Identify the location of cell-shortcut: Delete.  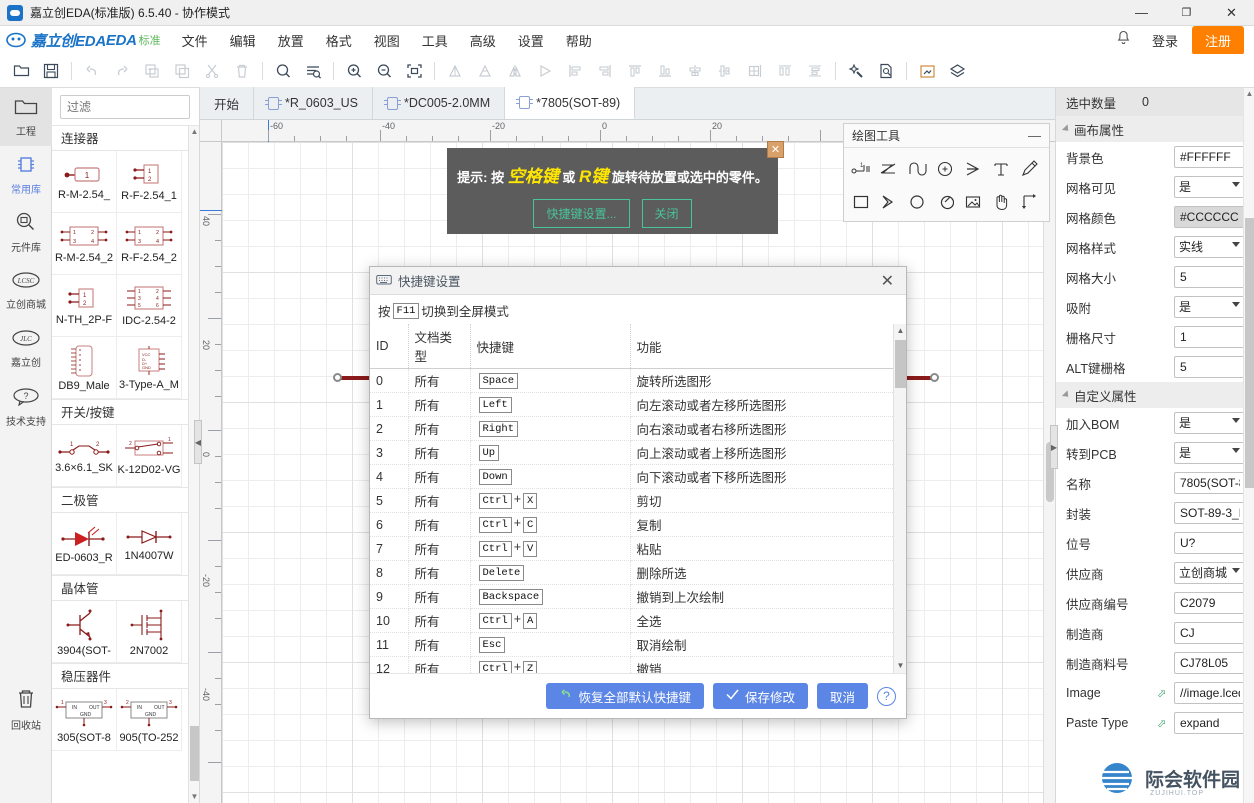
(550, 572).